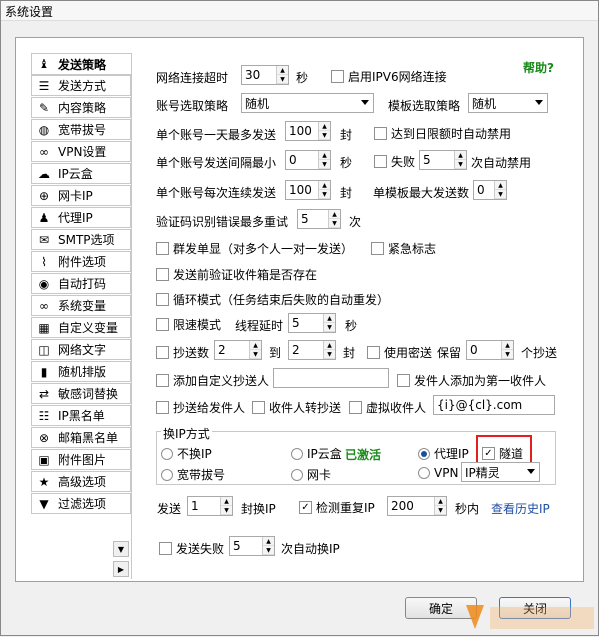  Describe the element at coordinates (538, 67) in the screenshot. I see `help-link: 帮助?` at that location.